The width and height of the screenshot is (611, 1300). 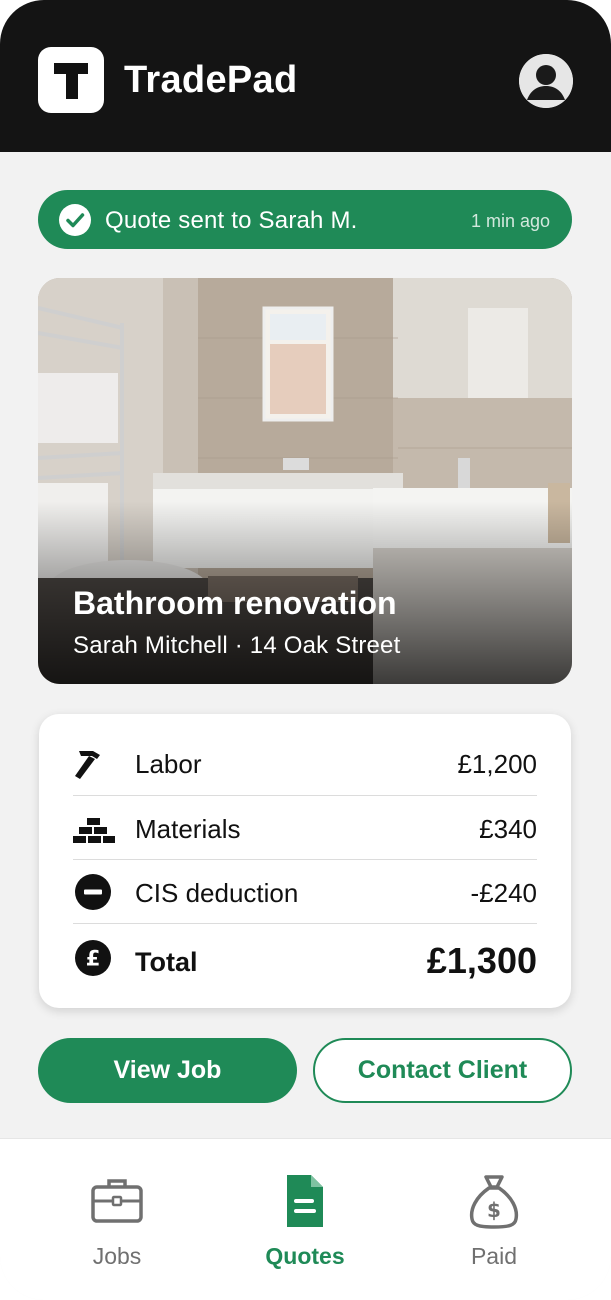 I want to click on check-circle-icon, so click(x=75, y=220).